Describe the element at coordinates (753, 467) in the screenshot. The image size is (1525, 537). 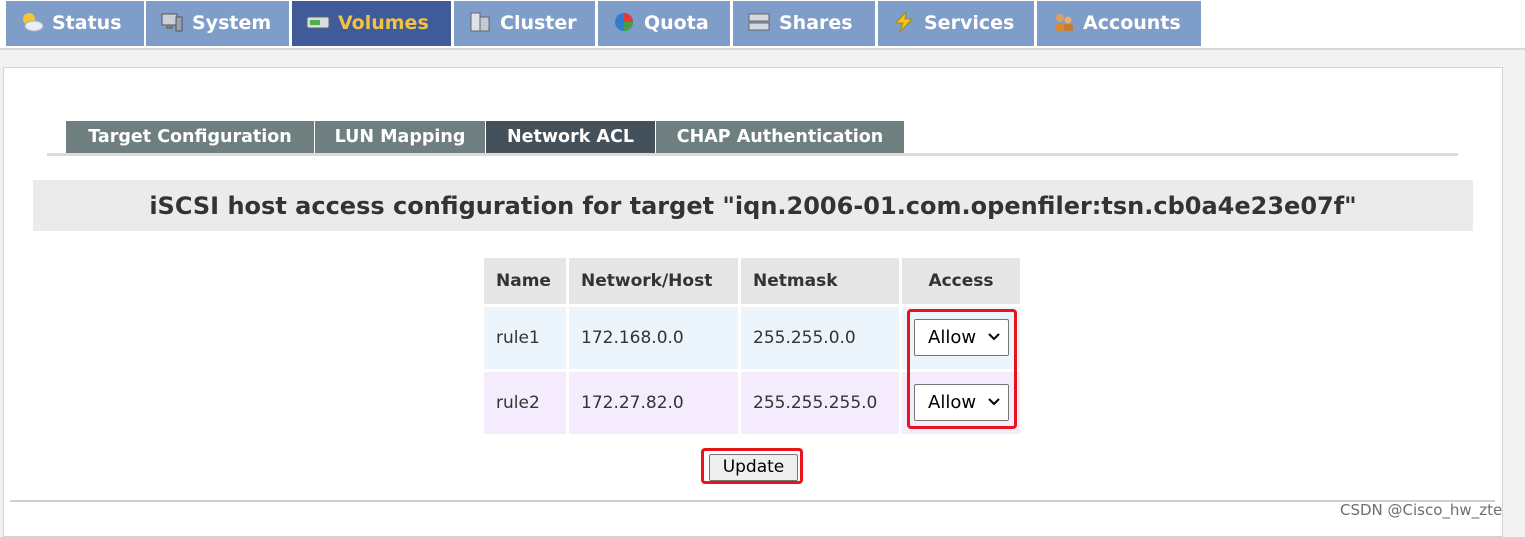
I see `update-button: Update` at that location.